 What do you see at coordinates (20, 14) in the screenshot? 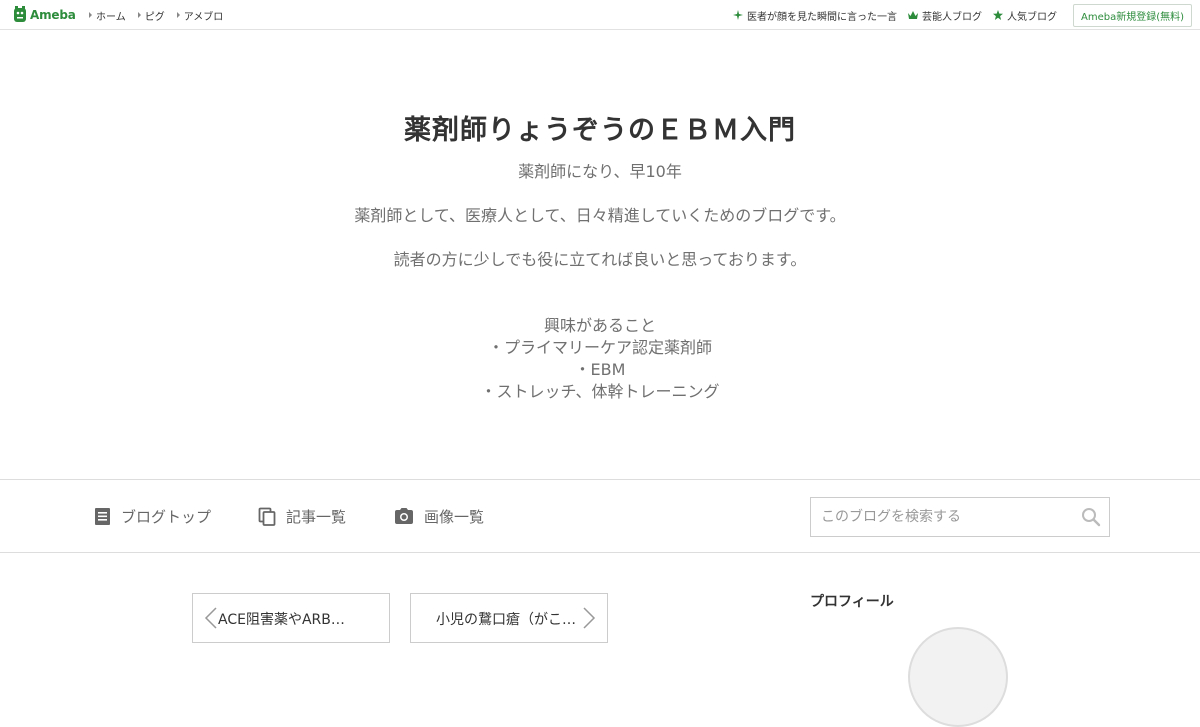
I see `ameba-mascot-icon` at bounding box center [20, 14].